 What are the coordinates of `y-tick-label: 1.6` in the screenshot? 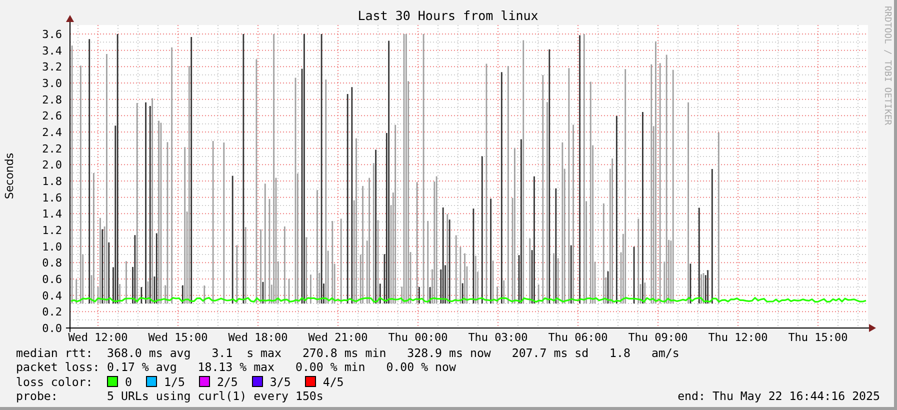 It's located at (52, 197).